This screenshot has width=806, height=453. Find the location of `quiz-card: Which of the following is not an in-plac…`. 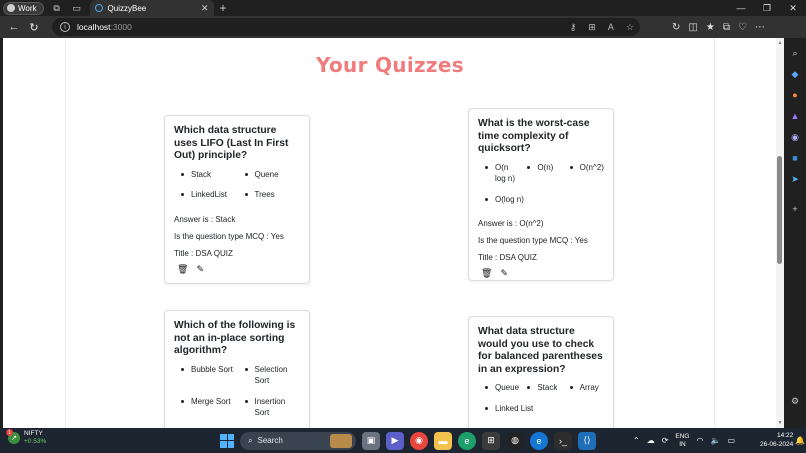

quiz-card: Which of the following is not an in-plac… is located at coordinates (237, 369).